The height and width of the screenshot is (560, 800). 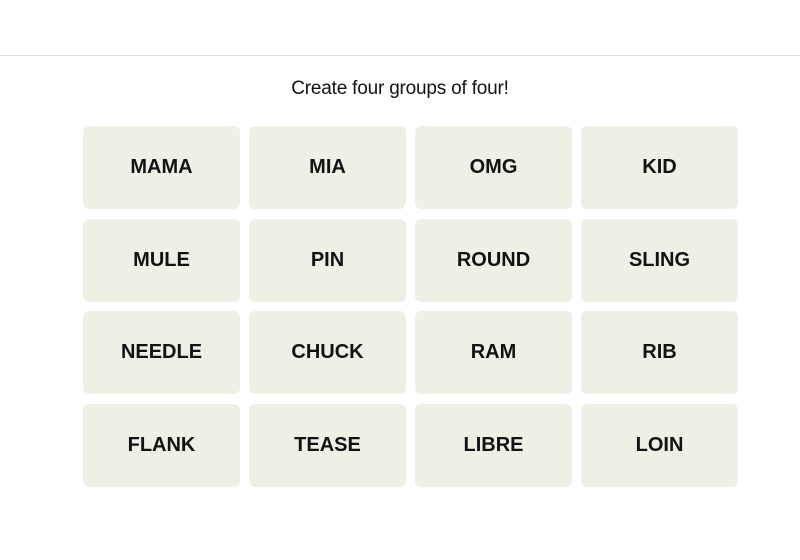 I want to click on word-tile: SLING, so click(x=659, y=260).